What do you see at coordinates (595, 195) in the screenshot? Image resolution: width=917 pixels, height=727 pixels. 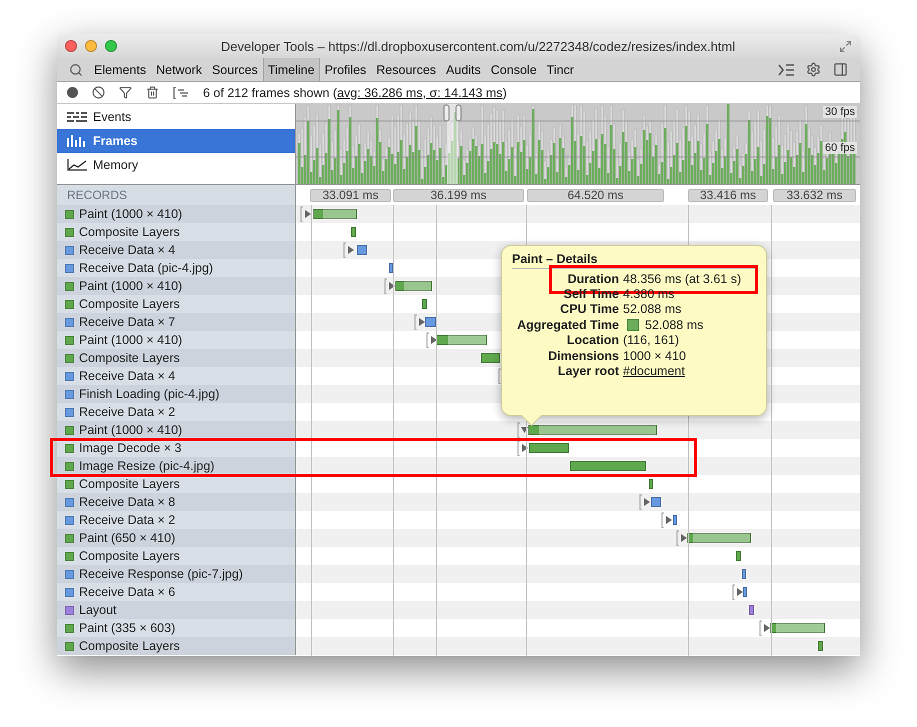 I see `frame-duration: 64.520 ms` at bounding box center [595, 195].